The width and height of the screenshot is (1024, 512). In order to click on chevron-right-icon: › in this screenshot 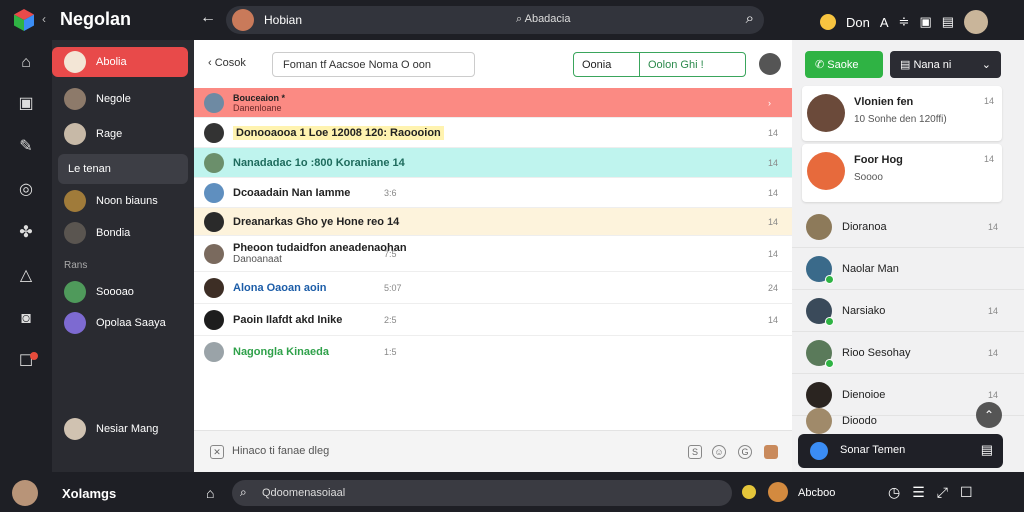, I will do `click(769, 103)`.